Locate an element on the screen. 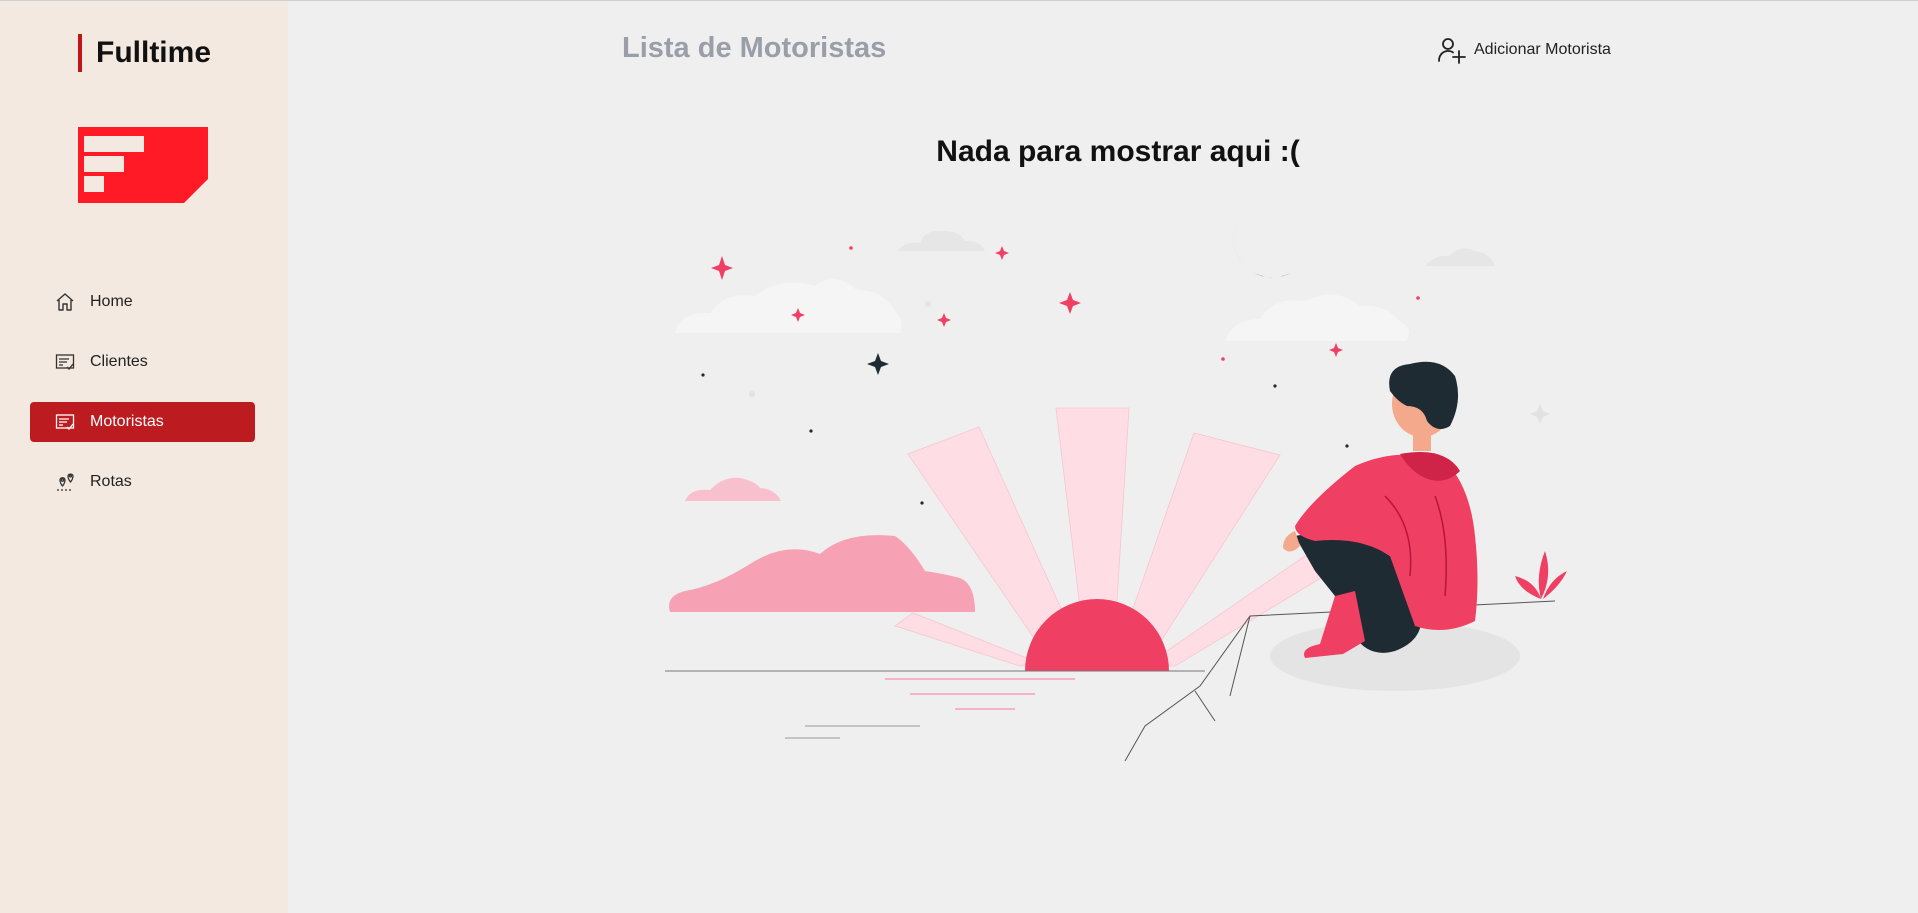 The height and width of the screenshot is (913, 1918). sidebar-item-home: Home is located at coordinates (142, 302).